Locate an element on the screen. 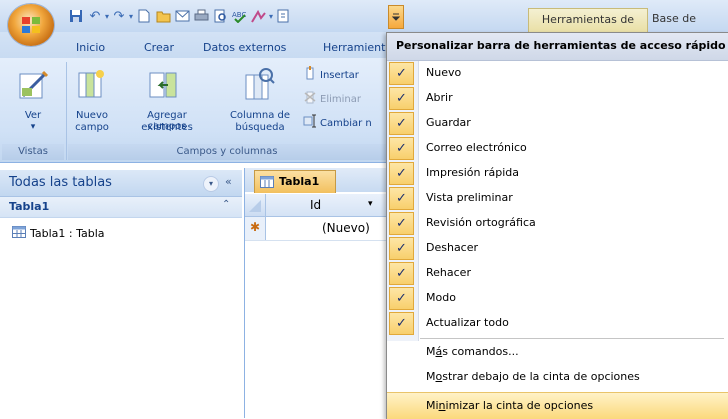 This screenshot has height=419, width=728. add-existing-fields-icon is located at coordinates (163, 84).